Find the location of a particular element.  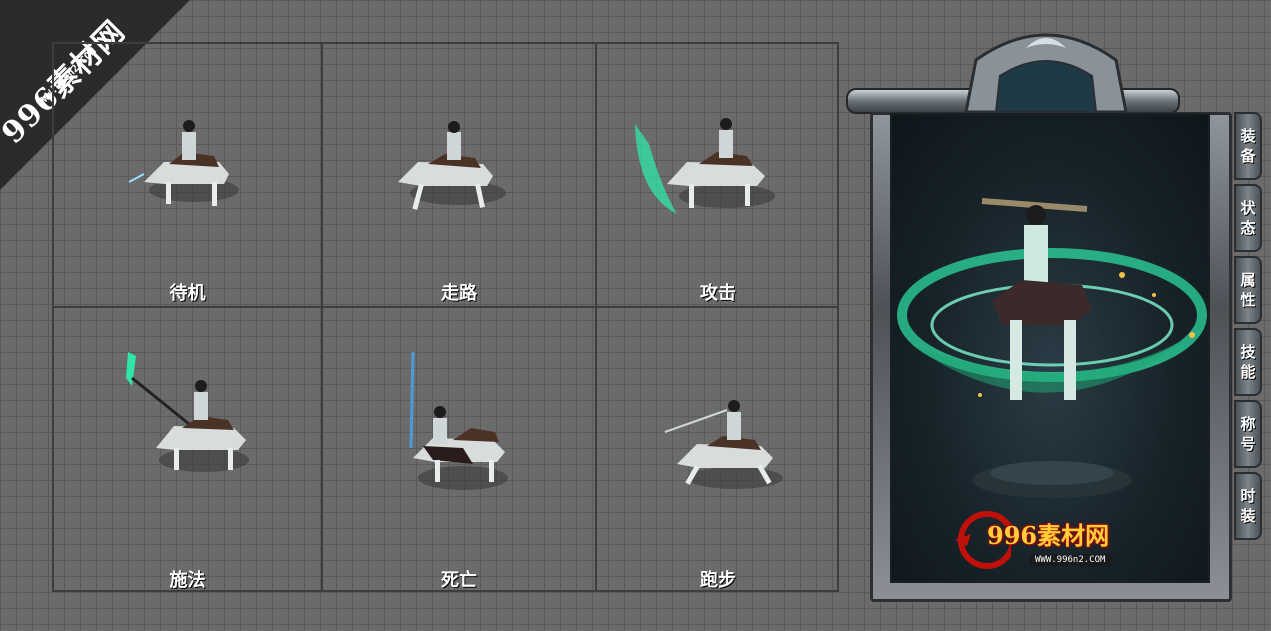

tab-char: 称 is located at coordinates (1248, 424).